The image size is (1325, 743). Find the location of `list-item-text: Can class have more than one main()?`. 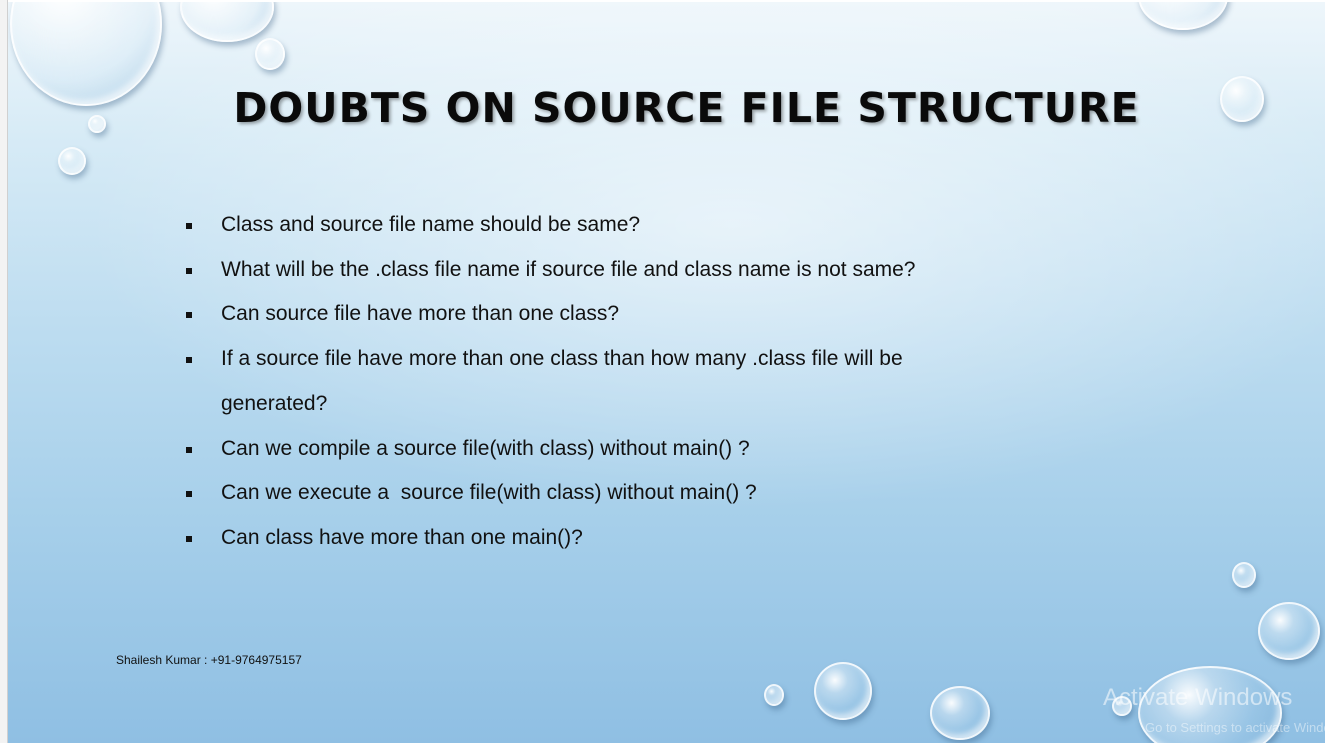

list-item-text: Can class have more than one main()? is located at coordinates (402, 537).